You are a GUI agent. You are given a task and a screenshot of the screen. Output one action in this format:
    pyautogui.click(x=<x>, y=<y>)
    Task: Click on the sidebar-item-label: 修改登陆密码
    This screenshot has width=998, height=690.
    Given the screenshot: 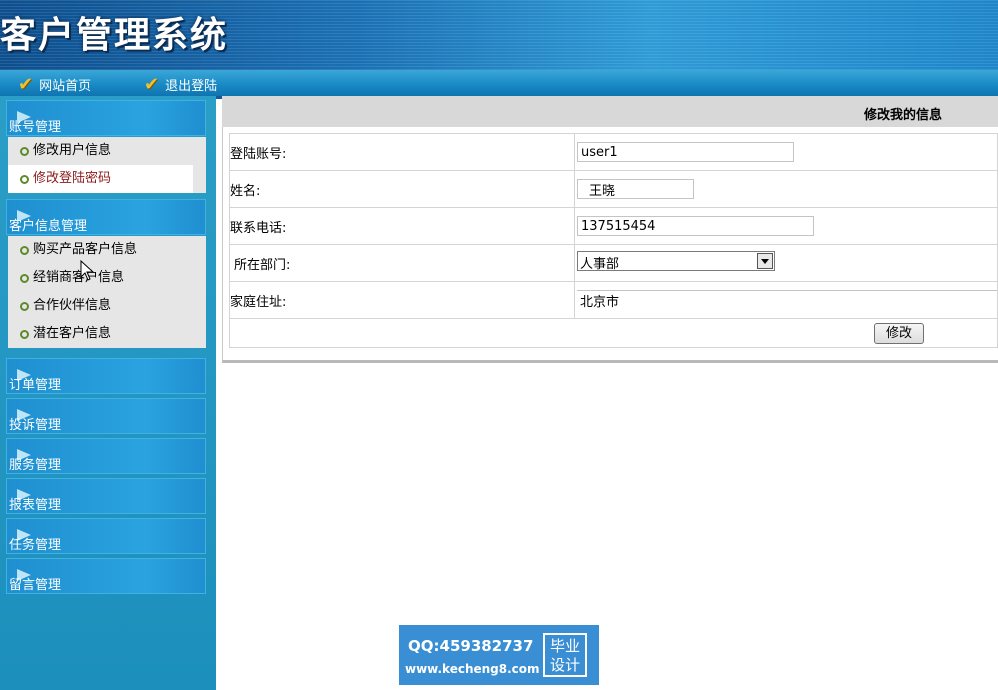 What is the action you would take?
    pyautogui.click(x=72, y=178)
    